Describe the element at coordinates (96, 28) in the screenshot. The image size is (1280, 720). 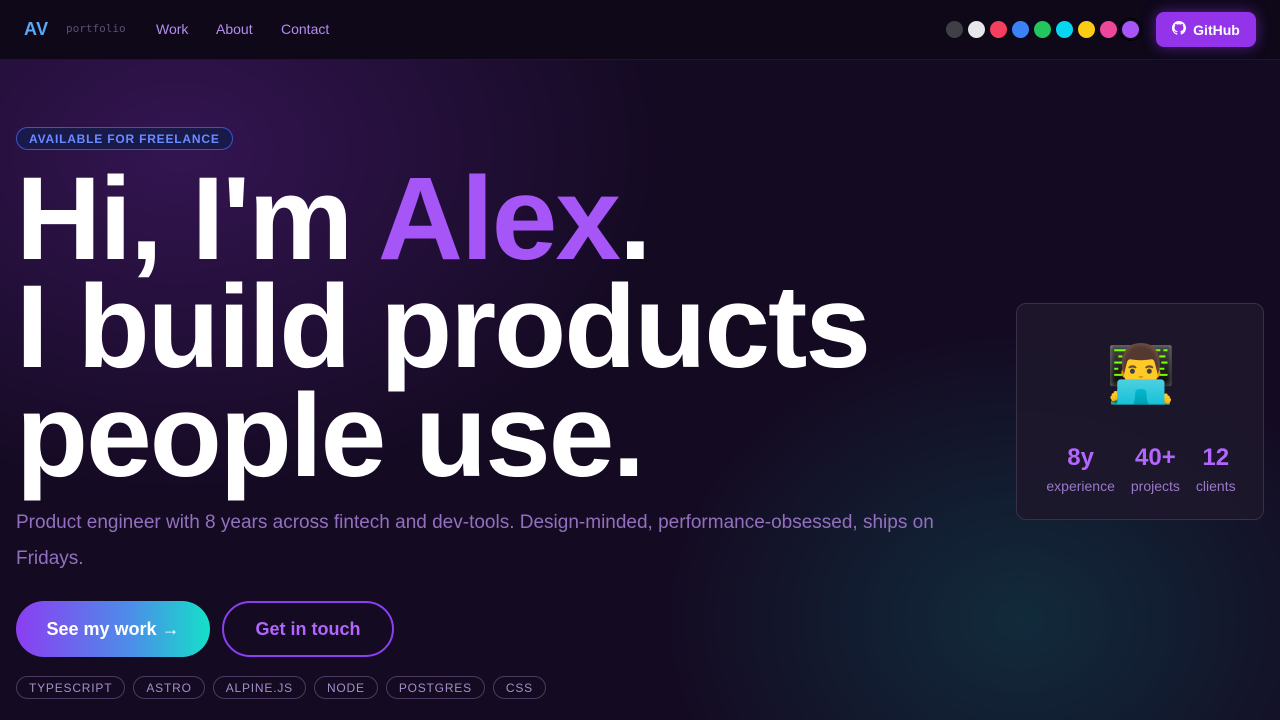
I see `logo-subtitle: portfolio` at that location.